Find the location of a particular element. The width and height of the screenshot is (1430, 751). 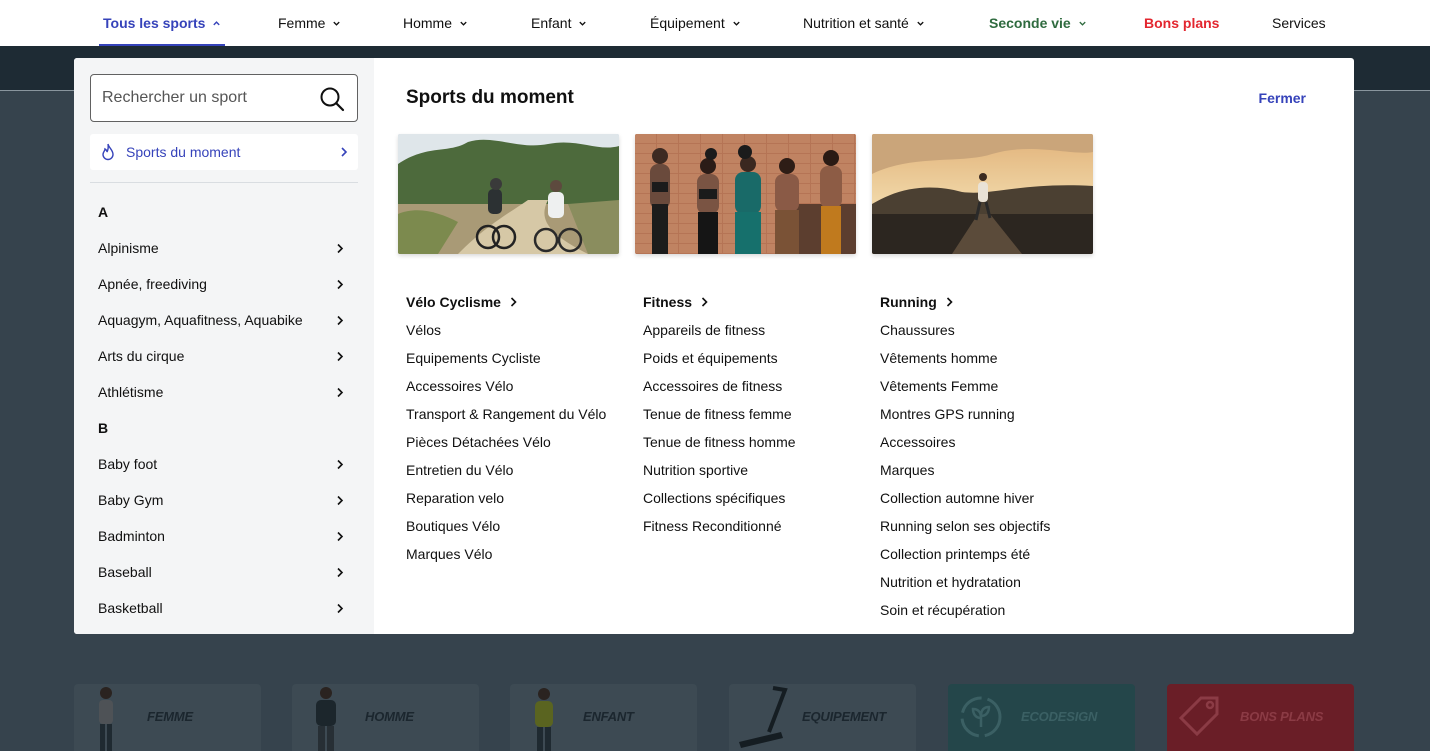

menu-link: Soin et récupération is located at coordinates (965, 610).